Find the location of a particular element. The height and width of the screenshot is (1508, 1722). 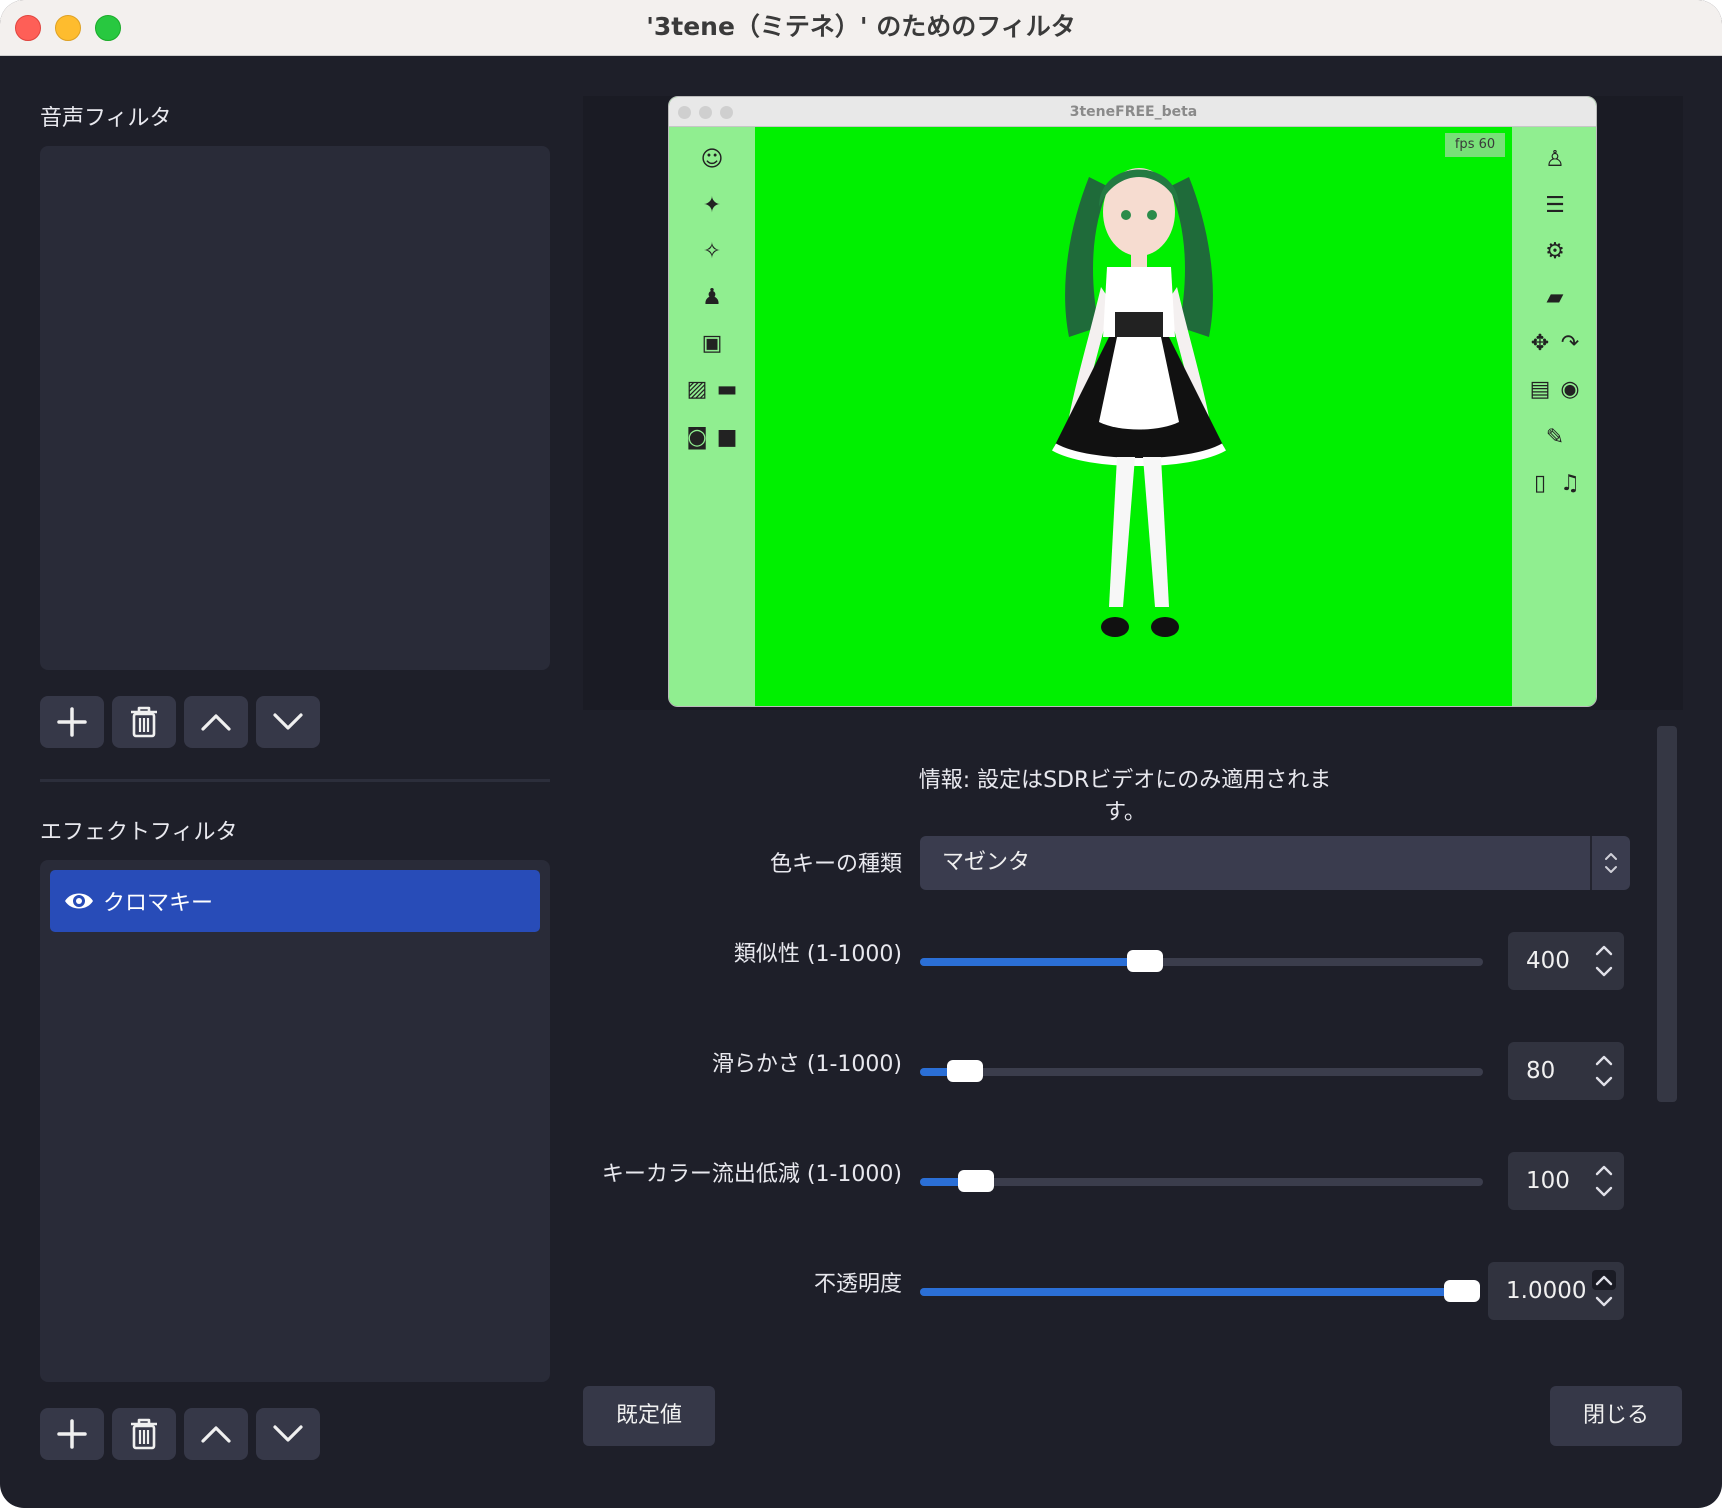

book-icon: ▯ is located at coordinates (1540, 483).